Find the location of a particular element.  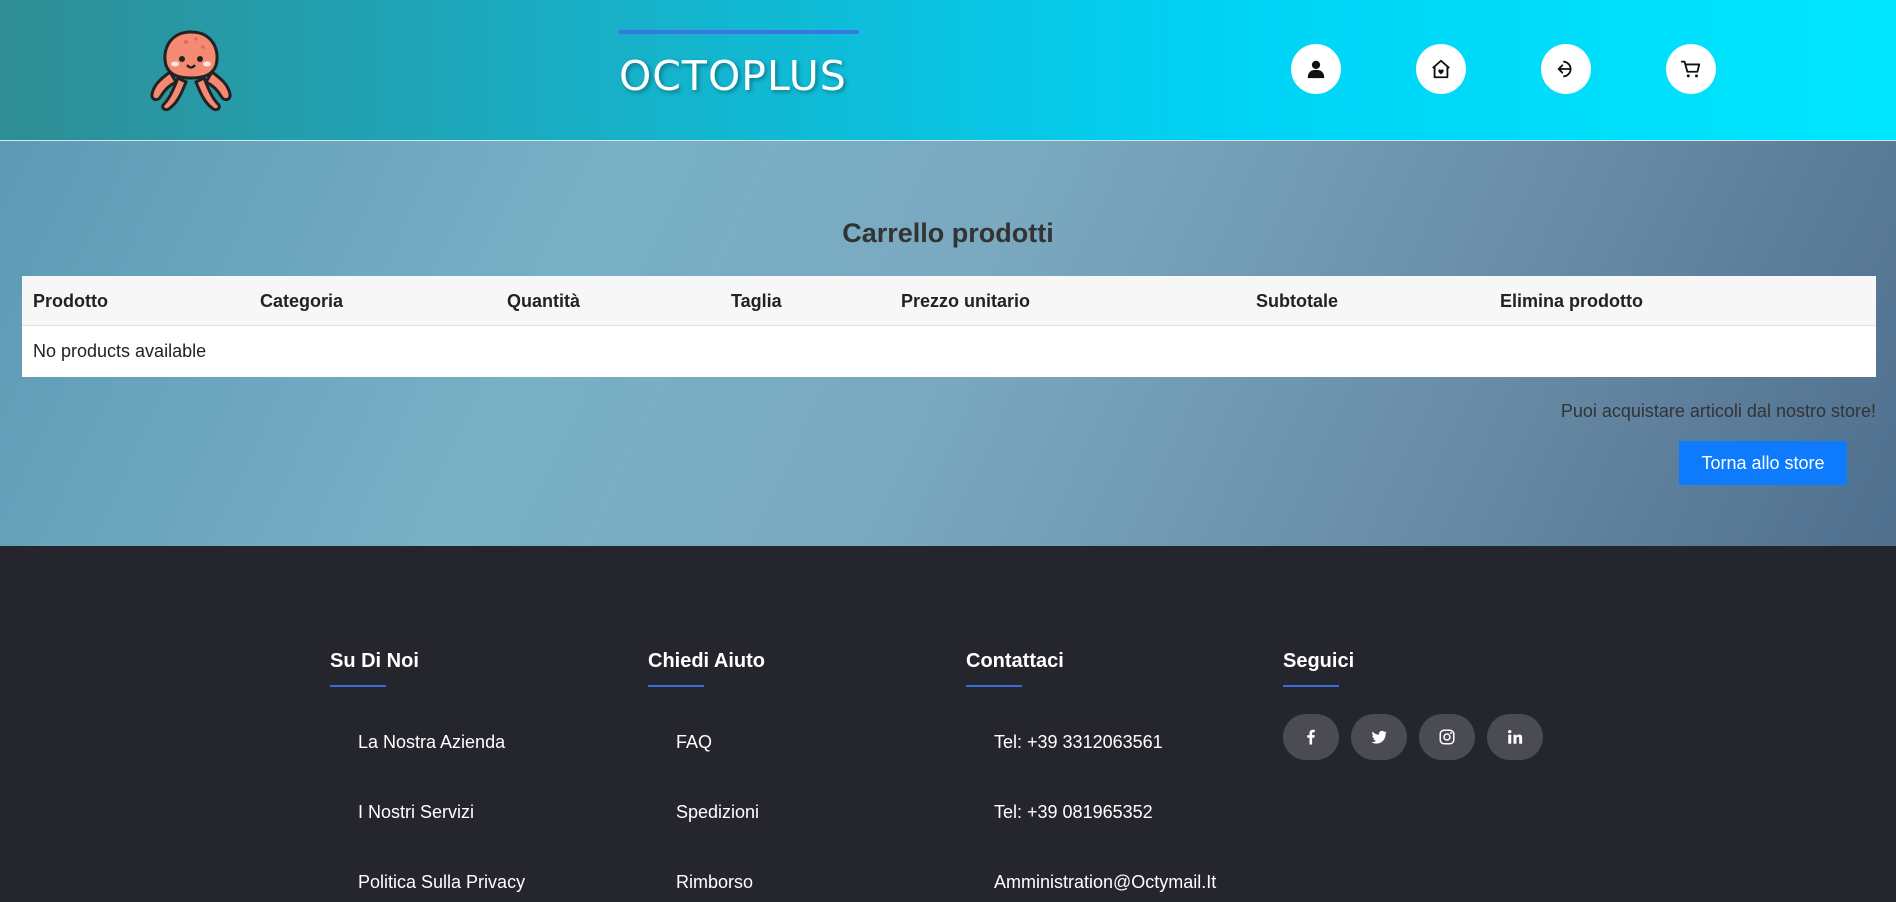

facebook-link is located at coordinates (1311, 737).